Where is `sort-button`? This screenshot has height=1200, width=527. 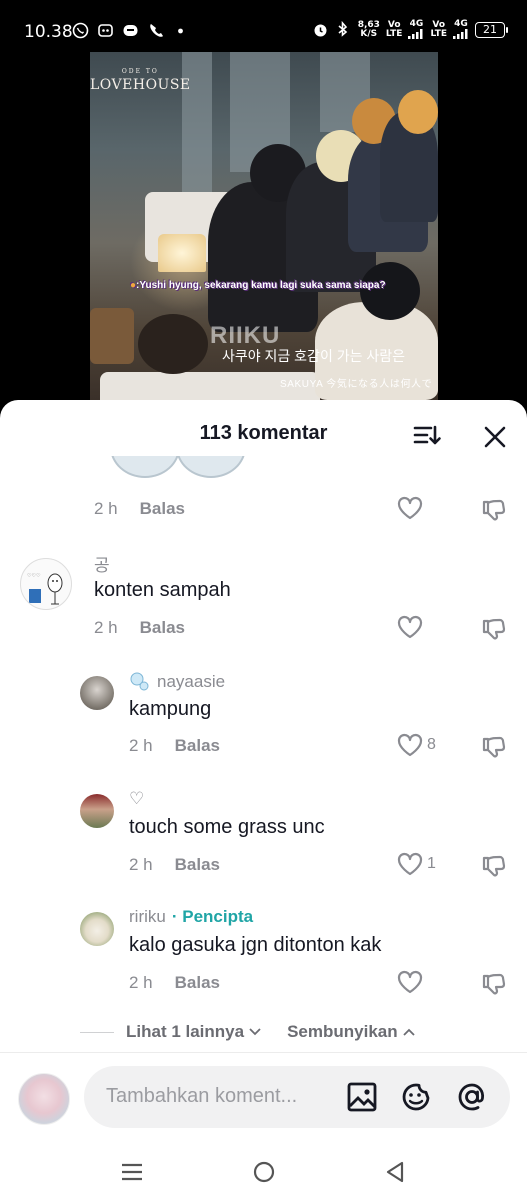 sort-button is located at coordinates (427, 436).